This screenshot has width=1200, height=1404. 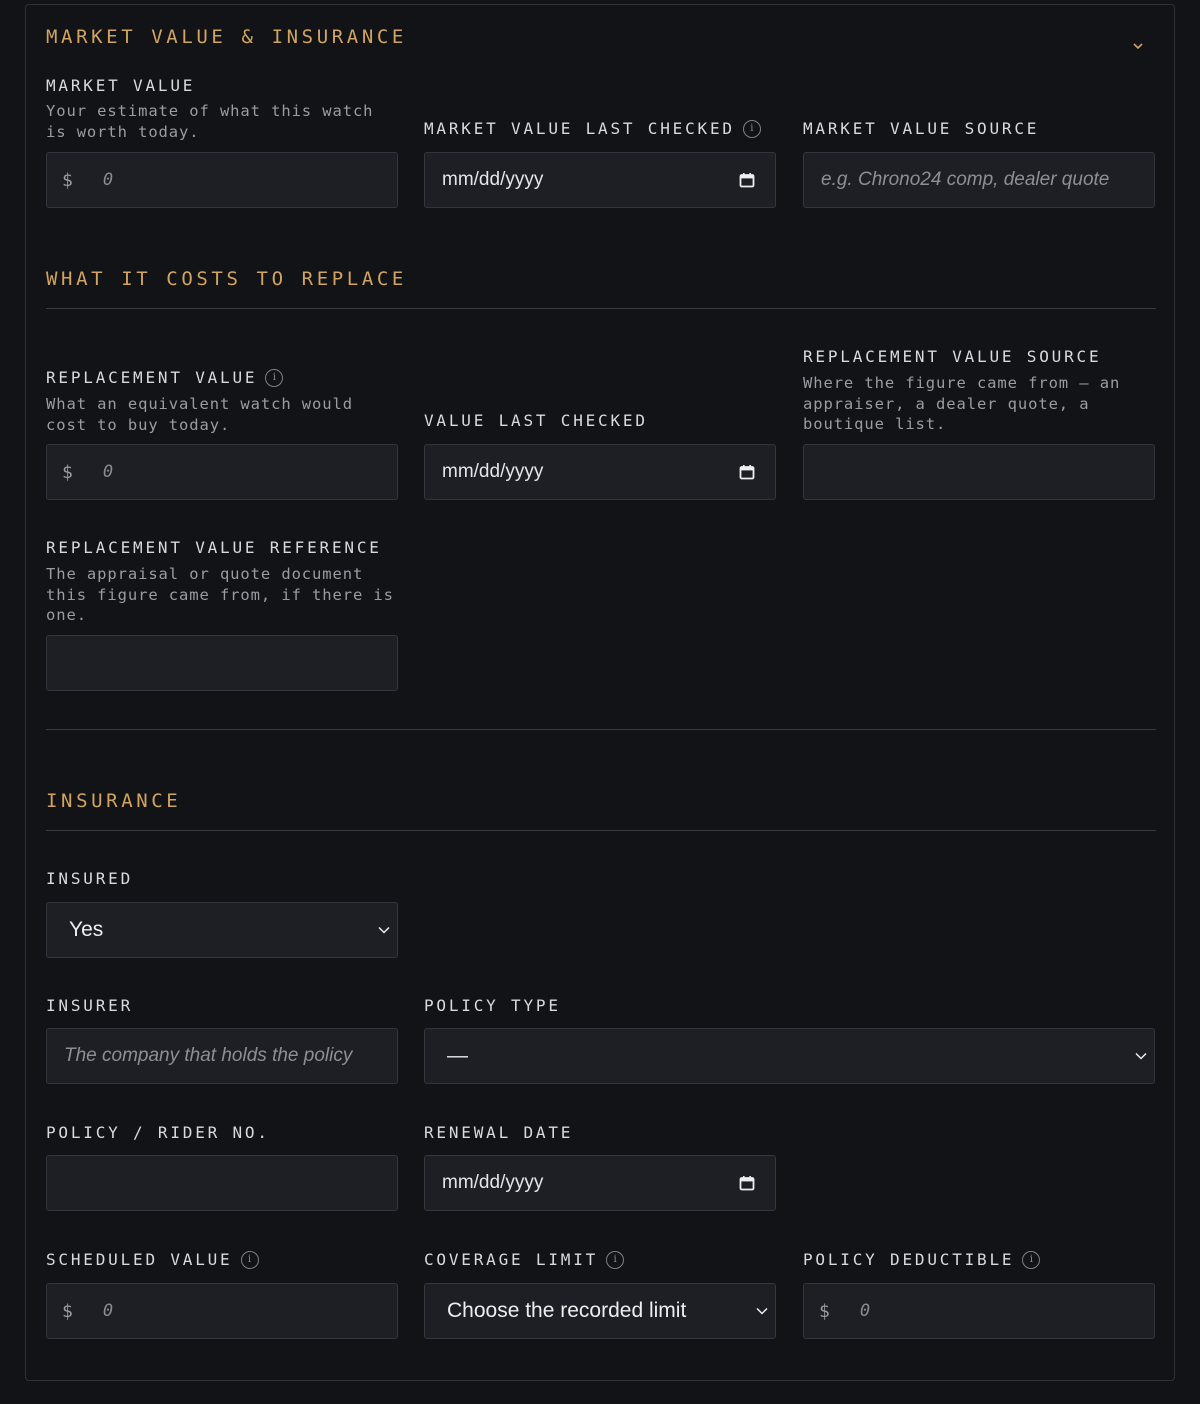 What do you see at coordinates (114, 801) in the screenshot?
I see `insurance-heading: INSURANCE` at bounding box center [114, 801].